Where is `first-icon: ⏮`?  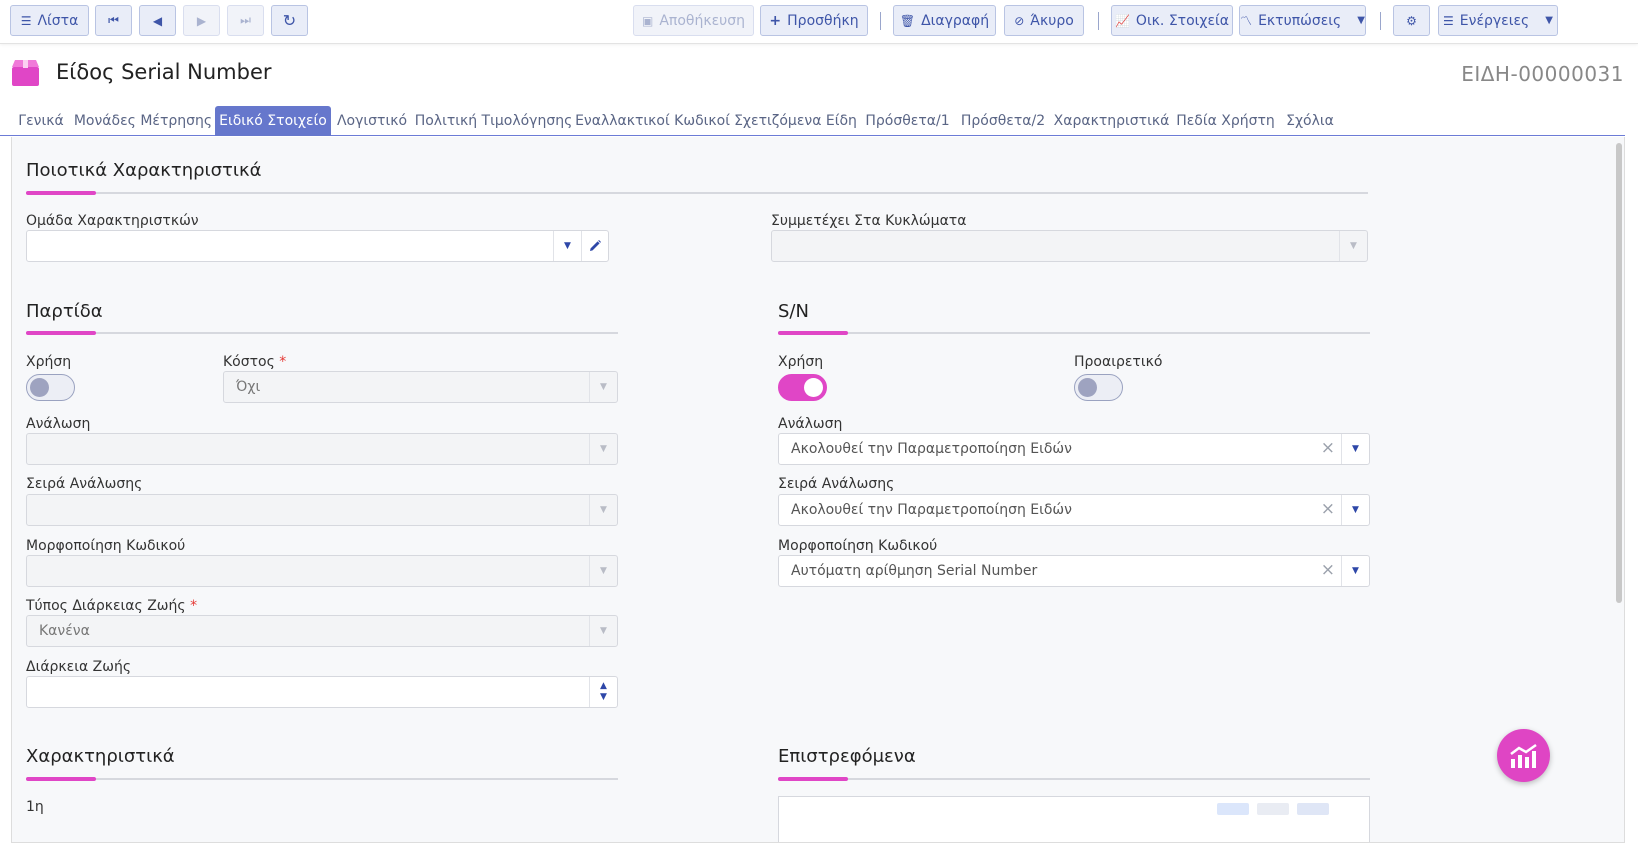 first-icon: ⏮ is located at coordinates (113, 20).